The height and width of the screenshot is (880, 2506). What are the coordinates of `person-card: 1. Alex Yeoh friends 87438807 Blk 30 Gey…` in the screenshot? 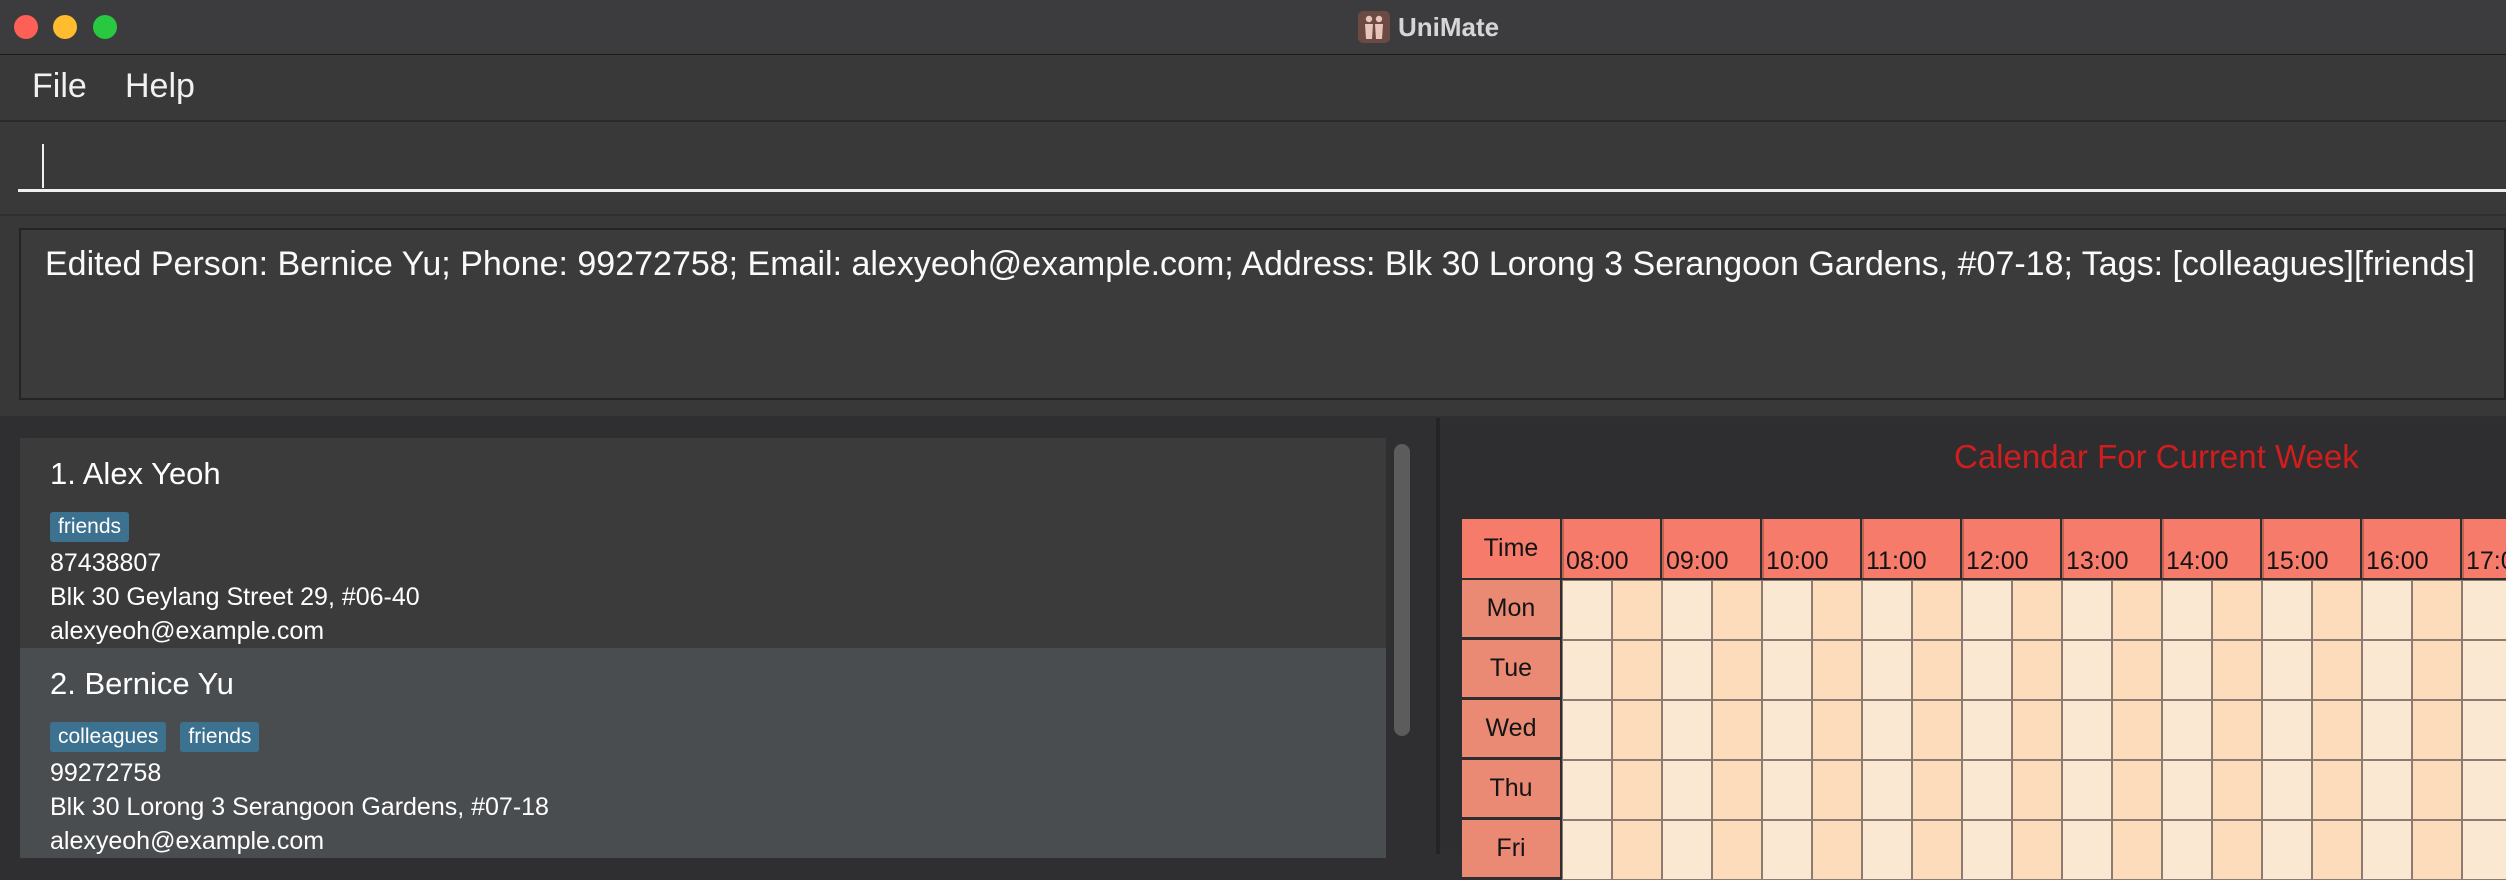 It's located at (703, 543).